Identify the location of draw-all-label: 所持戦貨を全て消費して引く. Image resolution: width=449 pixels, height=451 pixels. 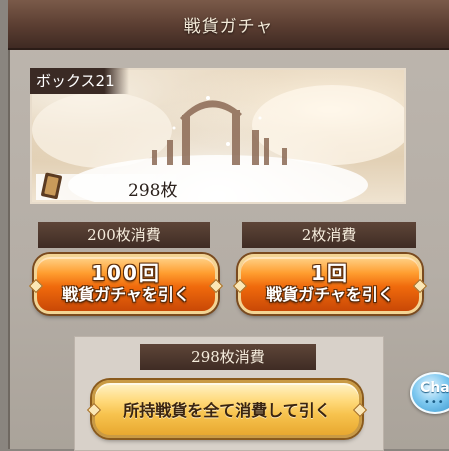
(227, 410).